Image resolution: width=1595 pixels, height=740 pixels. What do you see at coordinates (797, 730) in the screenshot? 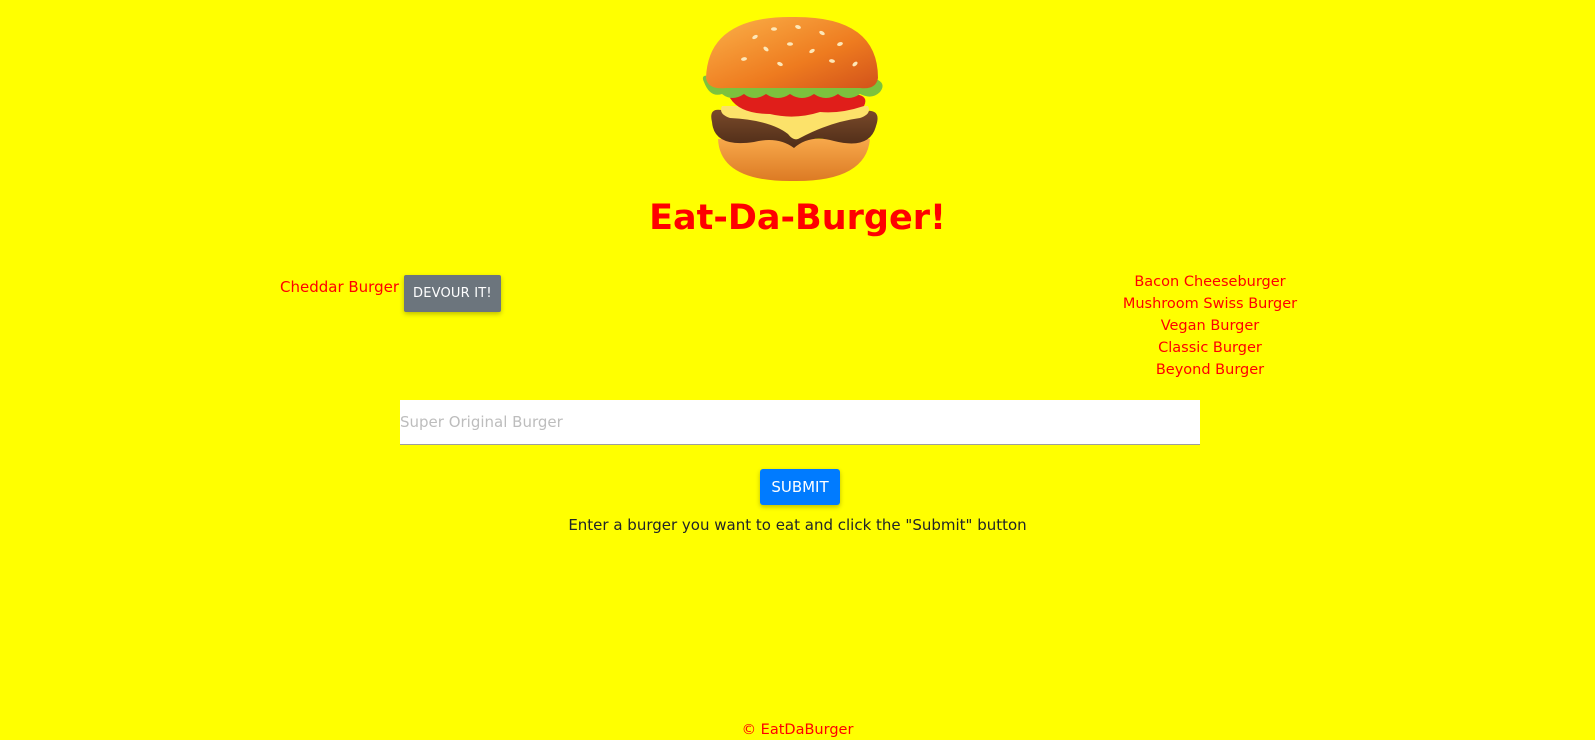
I see `footer-copyright: © EatDaBurger` at bounding box center [797, 730].